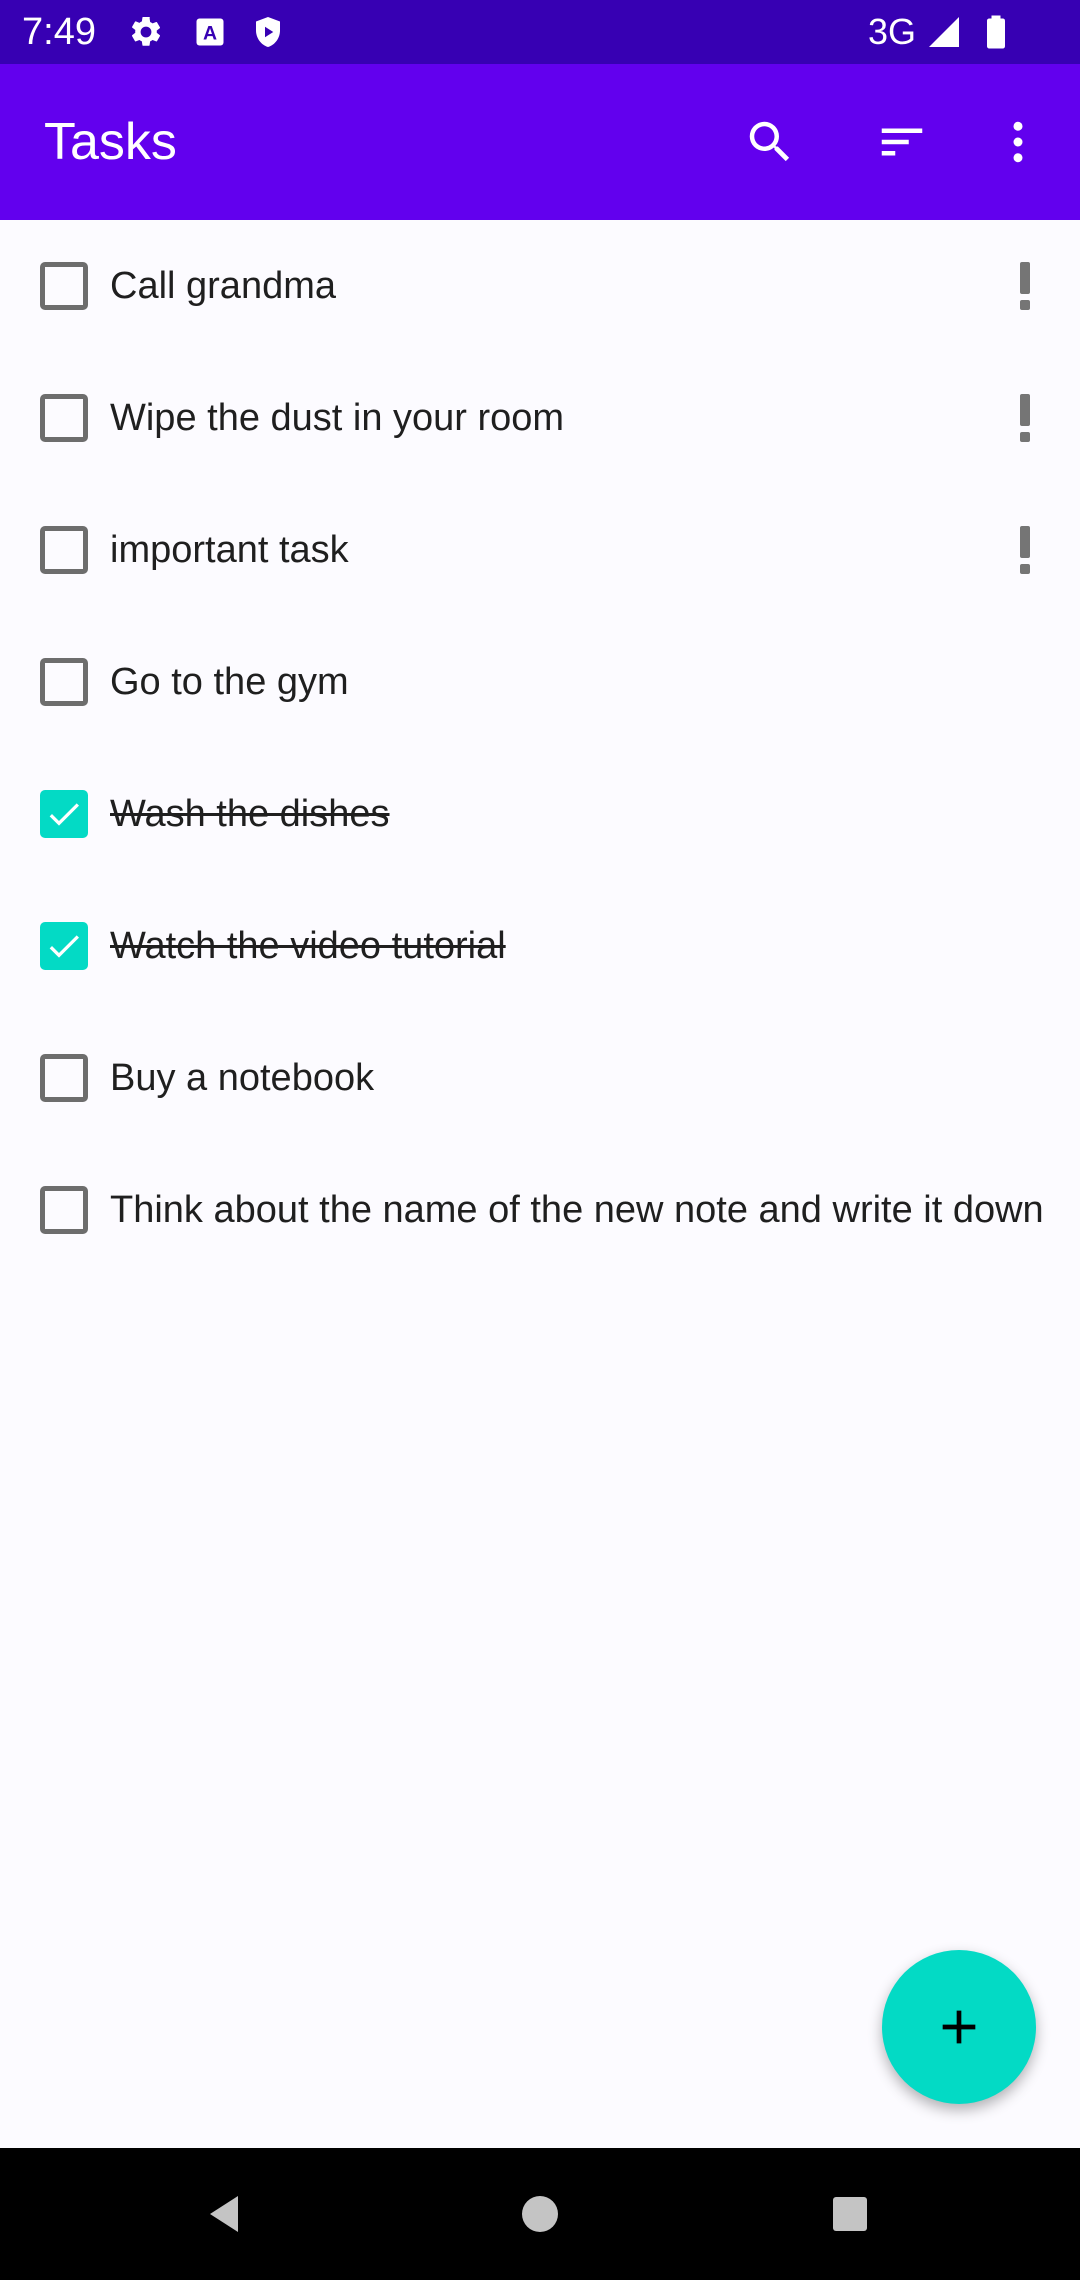  Describe the element at coordinates (540, 946) in the screenshot. I see `task-row: Watch the video tutorial` at that location.